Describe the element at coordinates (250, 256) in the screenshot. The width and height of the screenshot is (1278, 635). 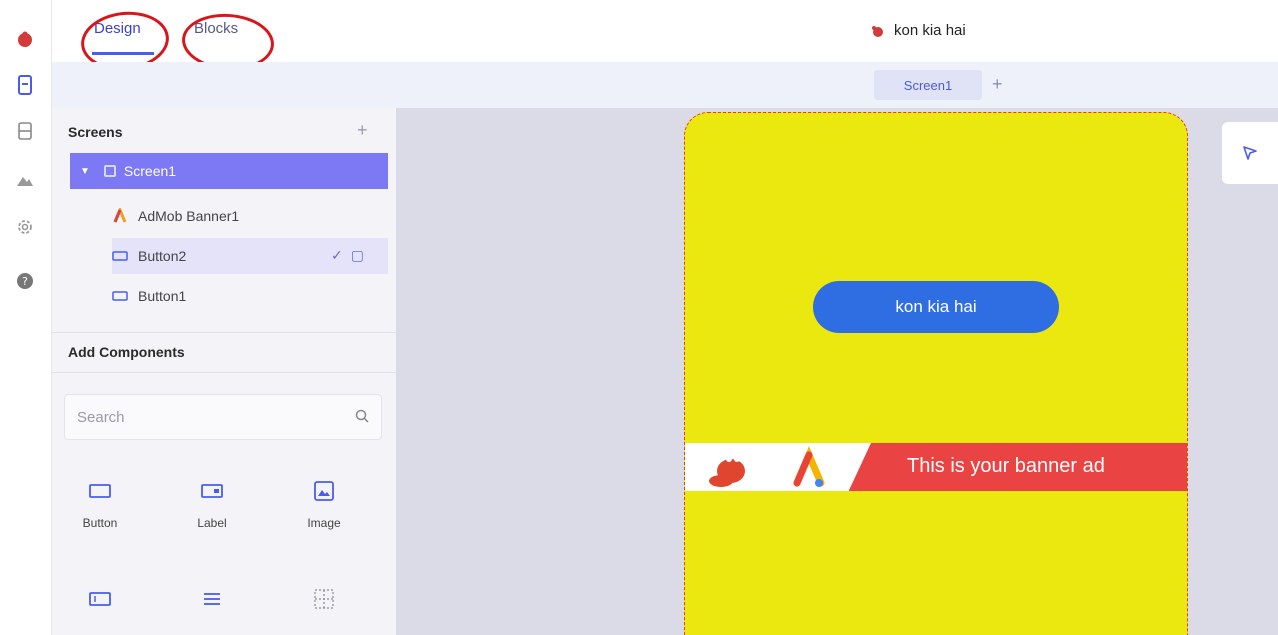
I see `tree-item-button2: Button2 ✓▢` at that location.